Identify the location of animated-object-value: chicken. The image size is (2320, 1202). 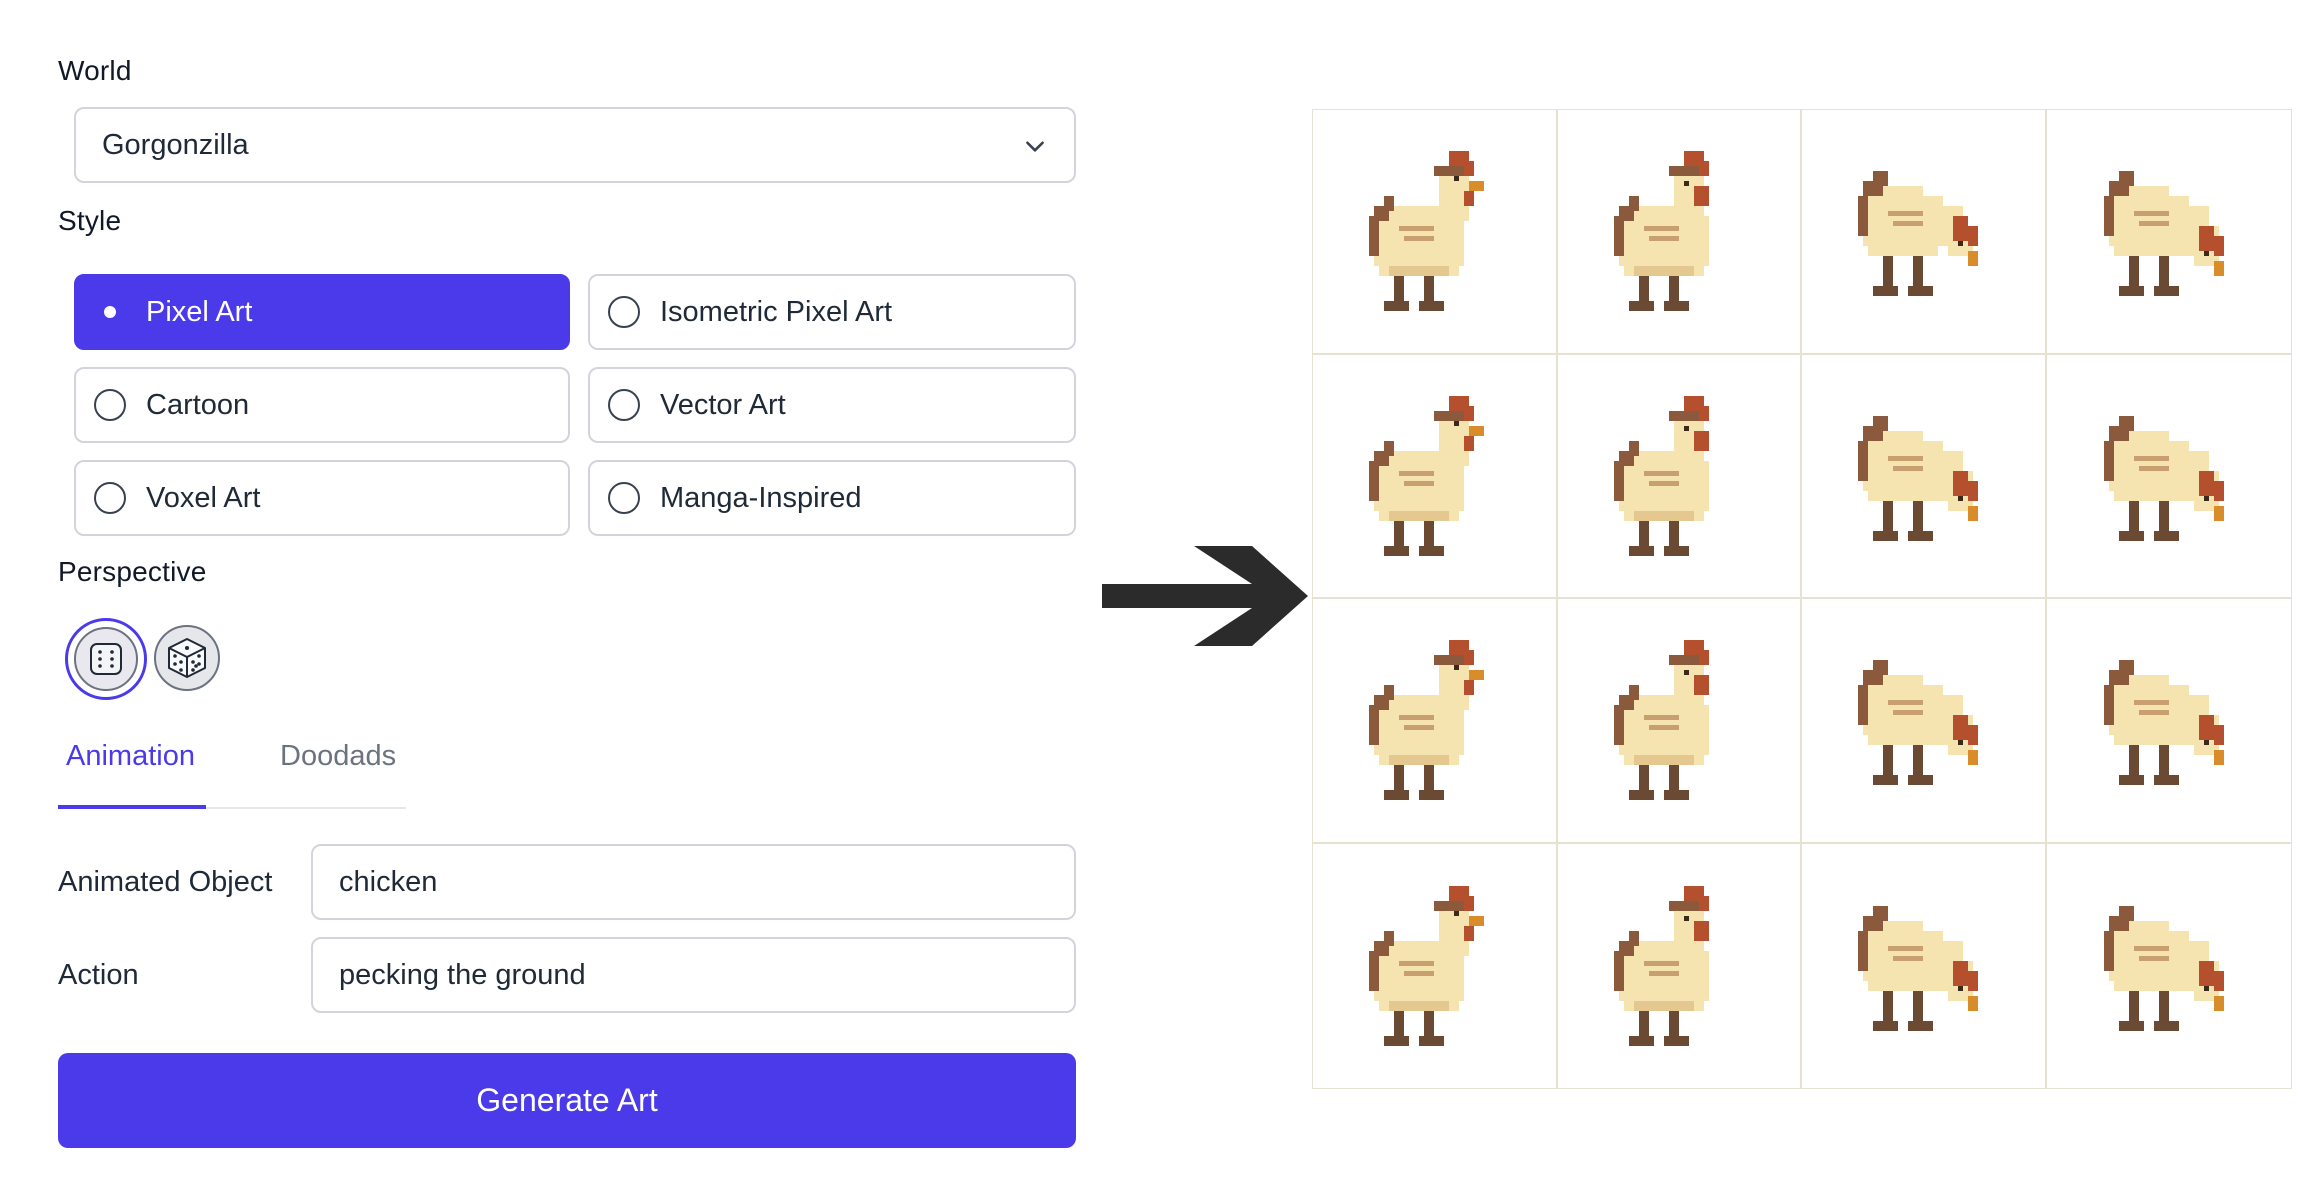
(388, 881).